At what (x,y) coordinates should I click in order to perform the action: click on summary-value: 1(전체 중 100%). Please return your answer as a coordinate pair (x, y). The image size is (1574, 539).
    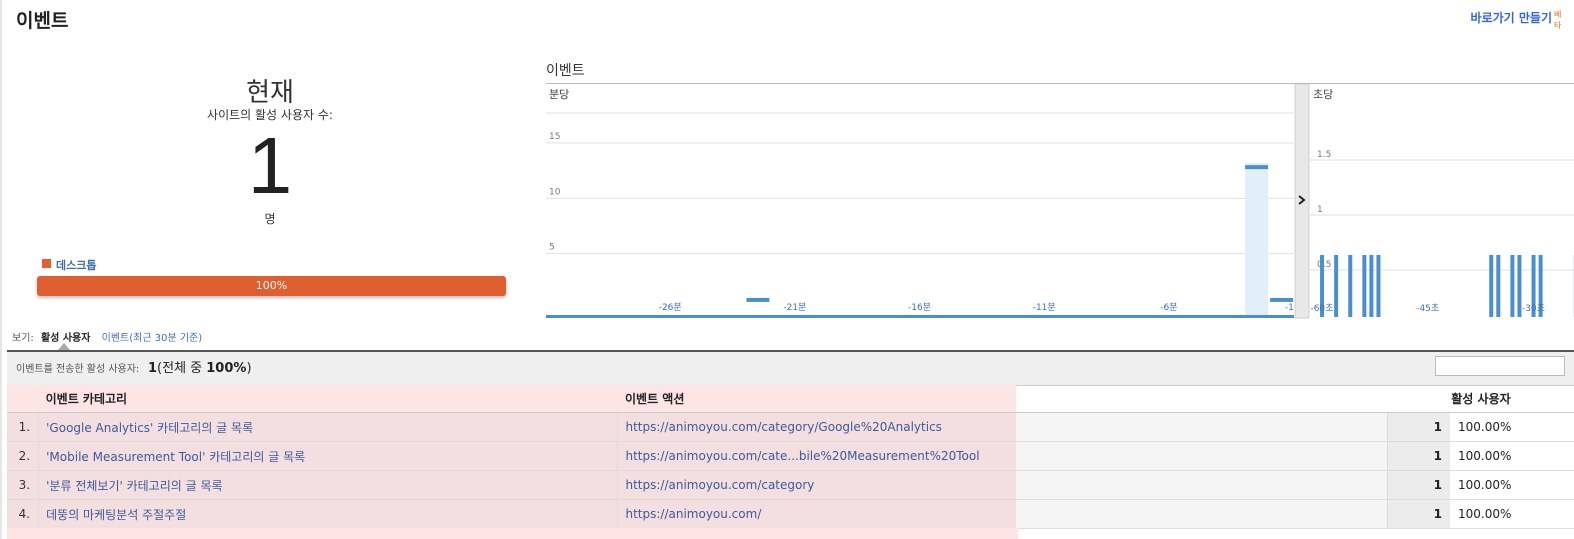
    Looking at the image, I should click on (200, 366).